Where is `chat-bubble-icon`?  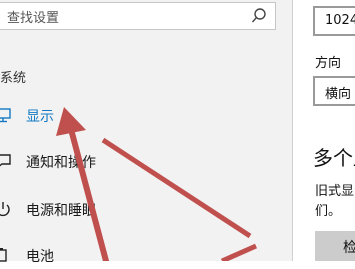
chat-bubble-icon is located at coordinates (6, 161).